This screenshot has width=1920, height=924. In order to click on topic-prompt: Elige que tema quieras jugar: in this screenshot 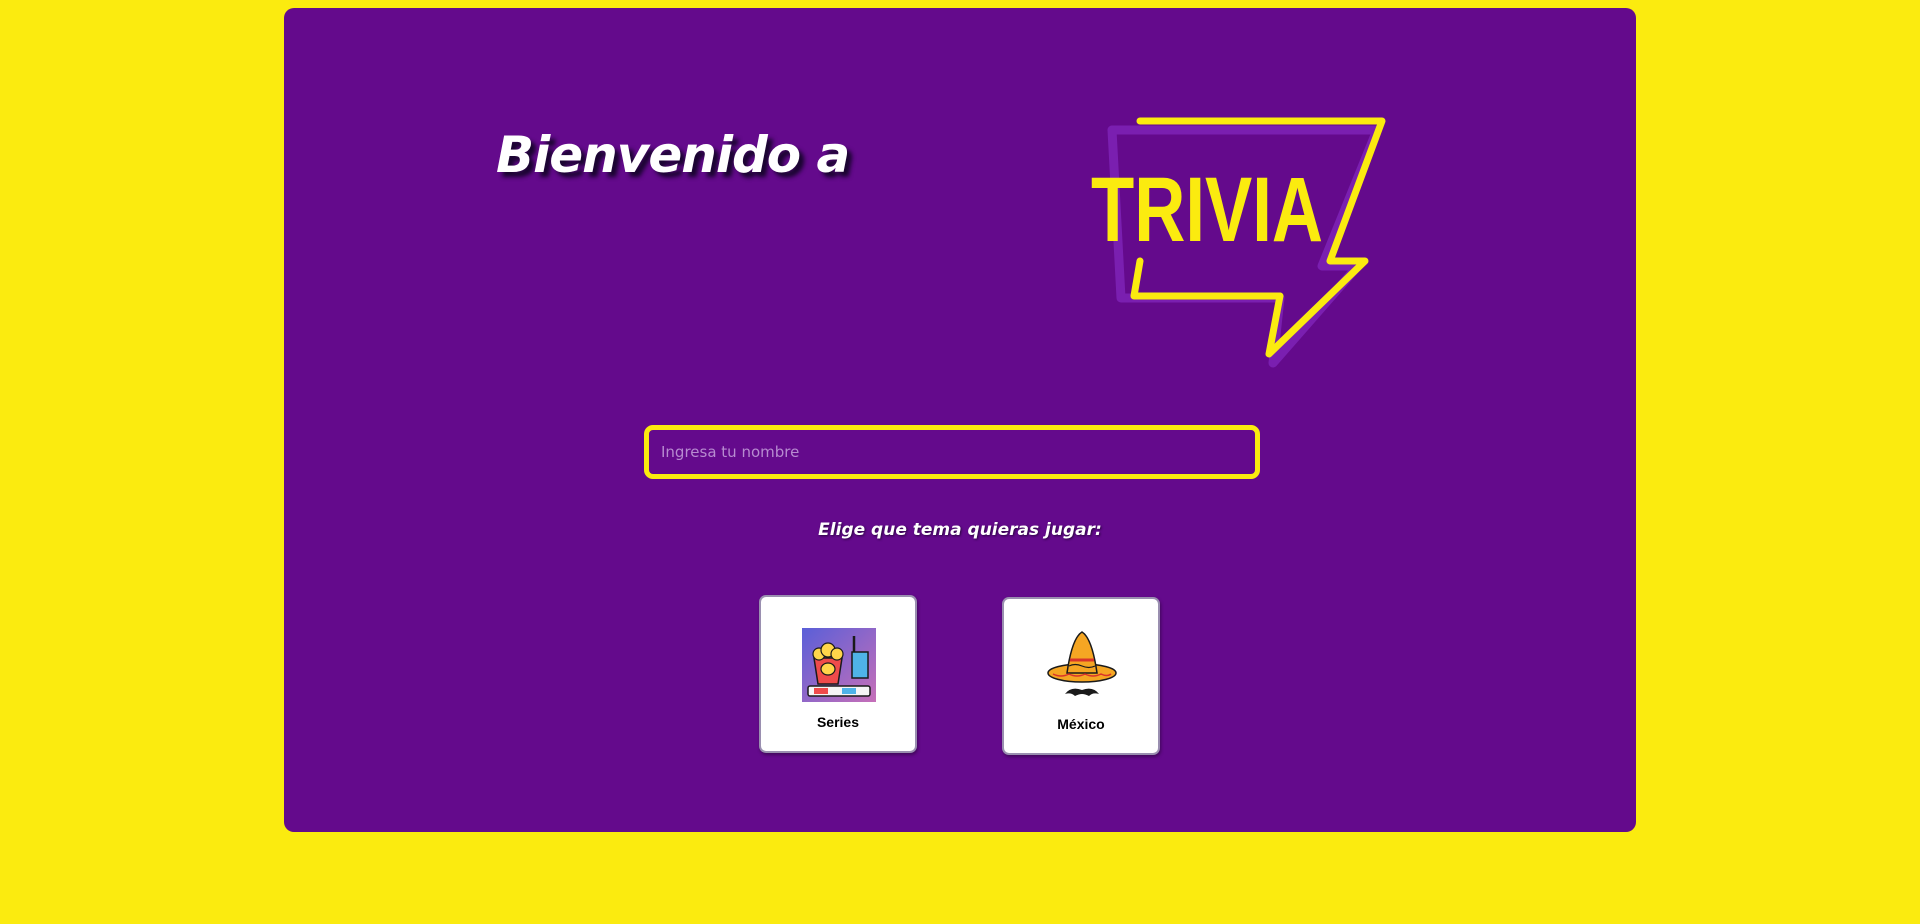, I will do `click(960, 530)`.